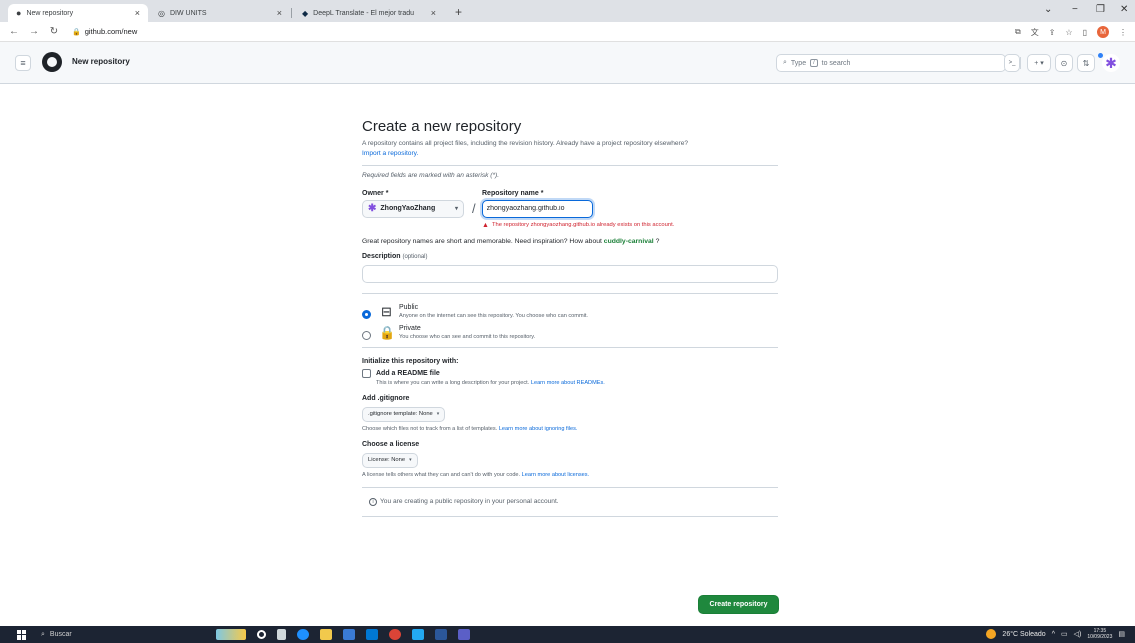 The width and height of the screenshot is (1135, 643). What do you see at coordinates (555, 475) in the screenshot?
I see `license-learn-more-link: Learn more about licenses.` at bounding box center [555, 475].